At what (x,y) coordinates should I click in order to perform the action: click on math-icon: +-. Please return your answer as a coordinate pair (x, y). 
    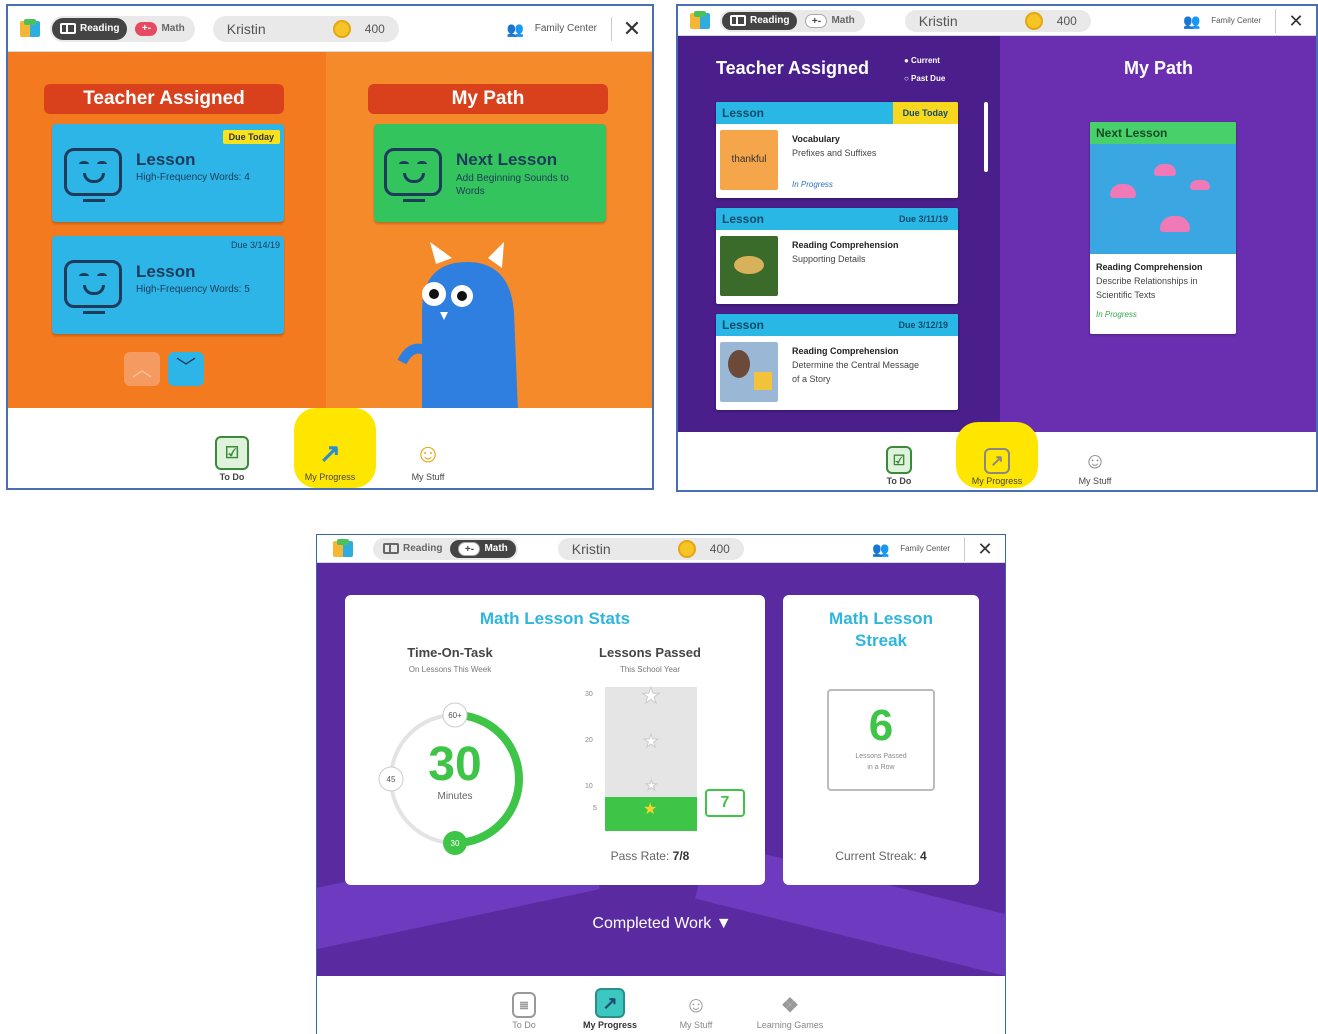
    Looking at the image, I should click on (146, 28).